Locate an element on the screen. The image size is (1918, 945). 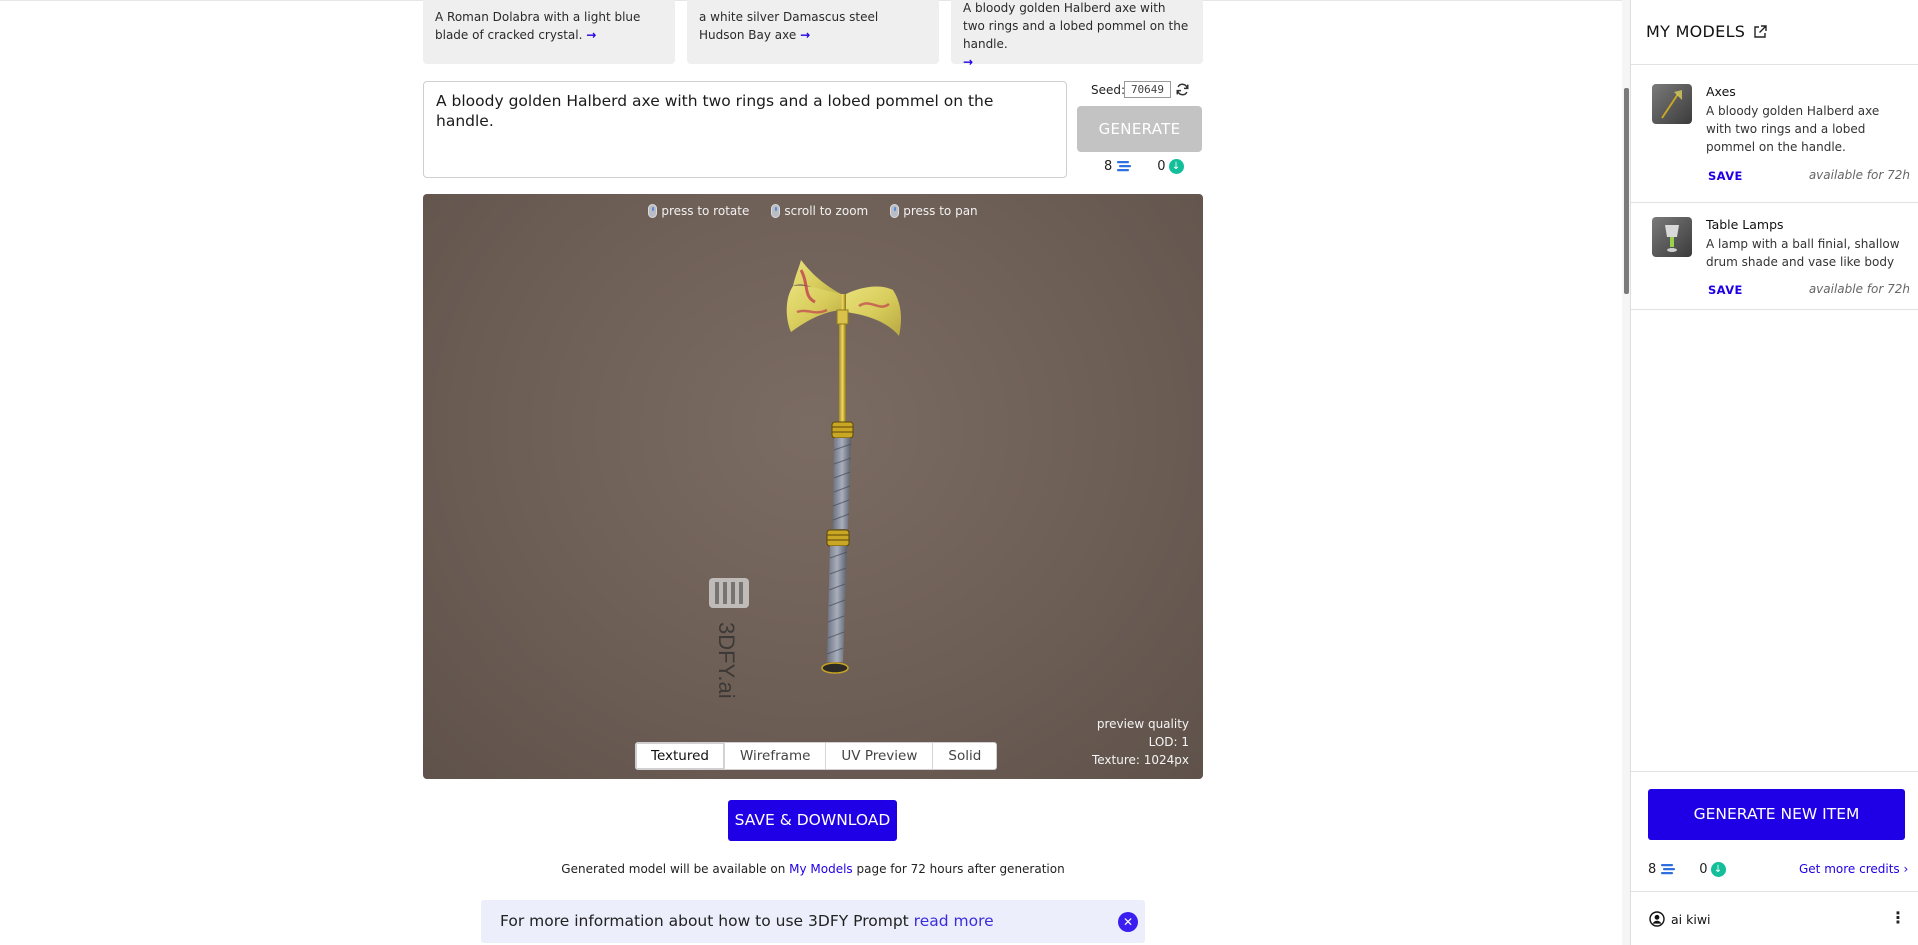
lod-label: LOD: 1 is located at coordinates (1168, 742).